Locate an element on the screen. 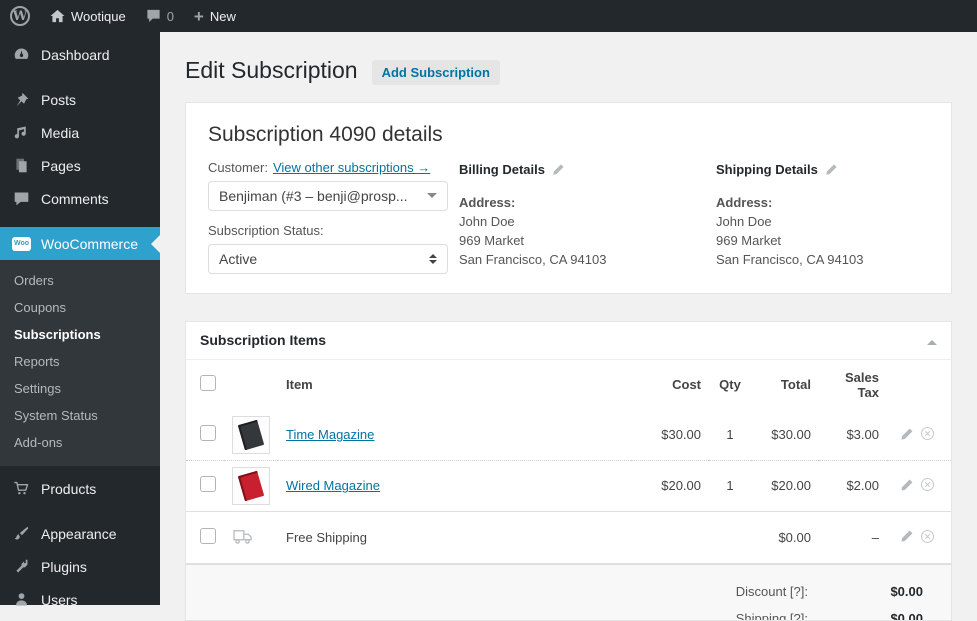 This screenshot has height=621, width=977. billing-address-line: San Francisco, CA 94103 is located at coordinates (533, 259).